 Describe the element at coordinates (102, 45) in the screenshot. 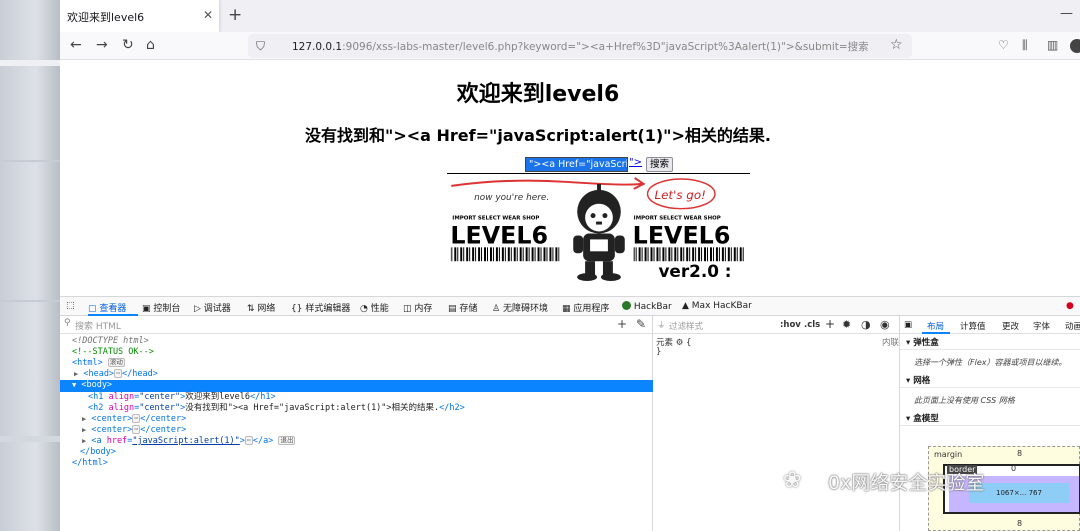

I see `forward-icon: →` at that location.